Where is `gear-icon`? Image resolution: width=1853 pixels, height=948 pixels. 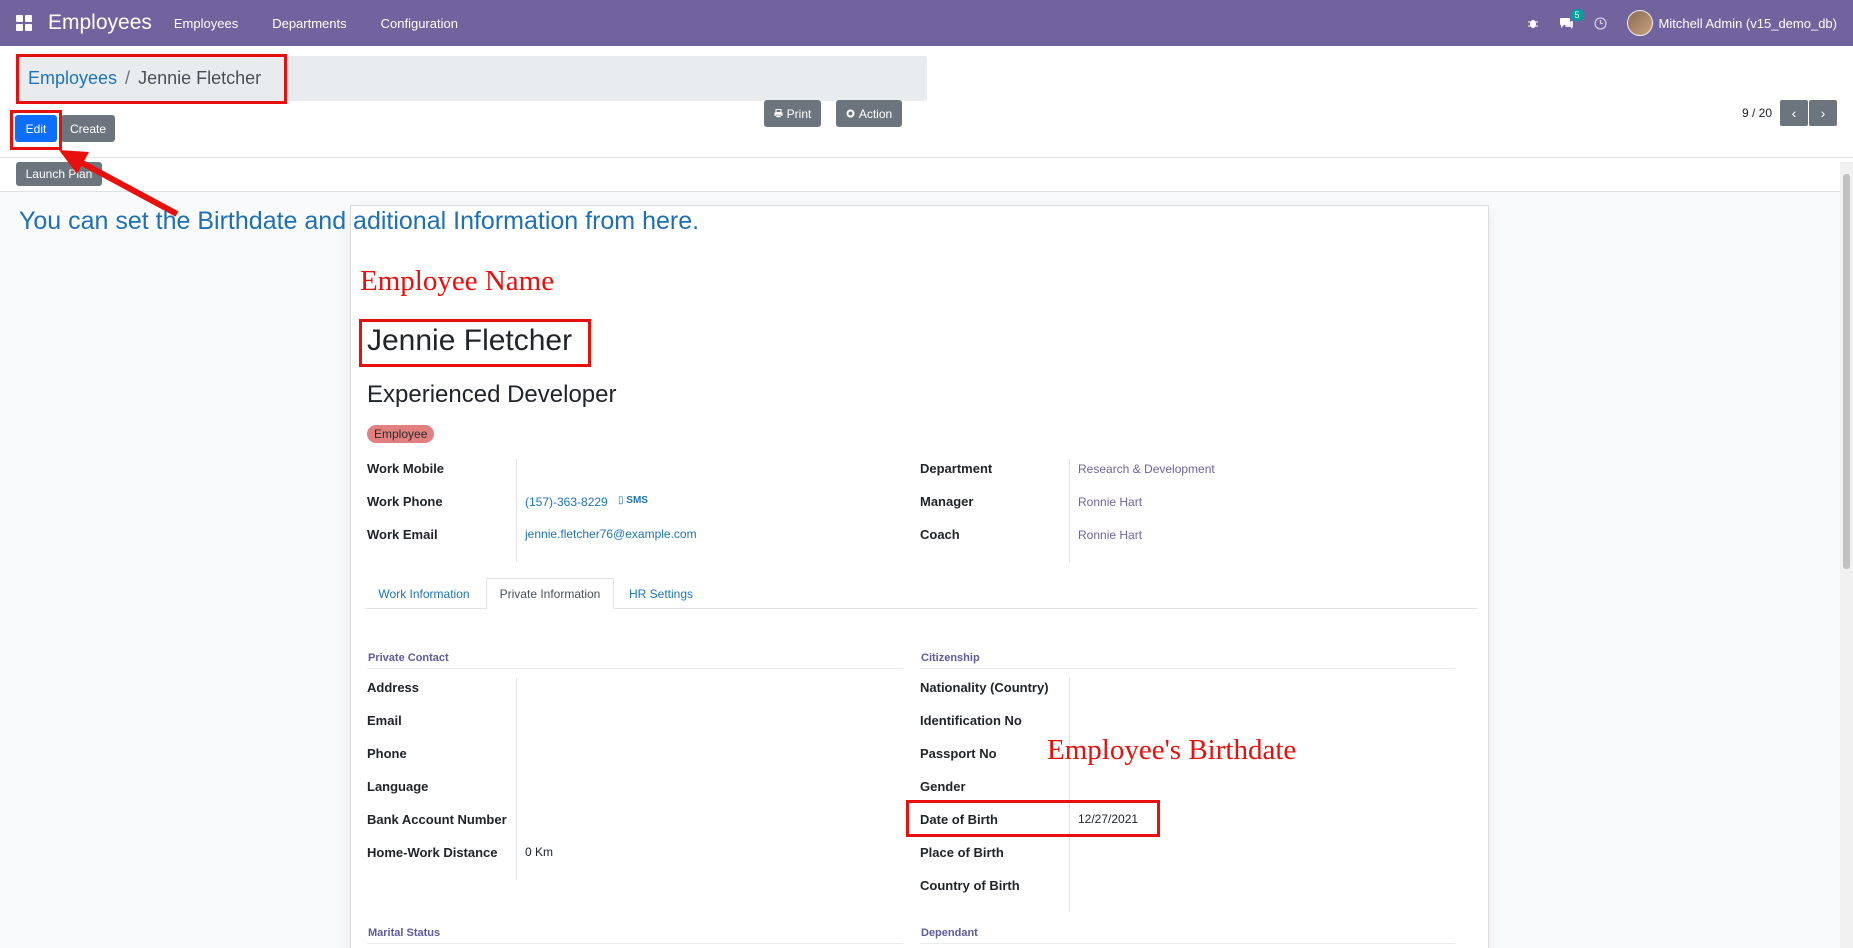 gear-icon is located at coordinates (850, 114).